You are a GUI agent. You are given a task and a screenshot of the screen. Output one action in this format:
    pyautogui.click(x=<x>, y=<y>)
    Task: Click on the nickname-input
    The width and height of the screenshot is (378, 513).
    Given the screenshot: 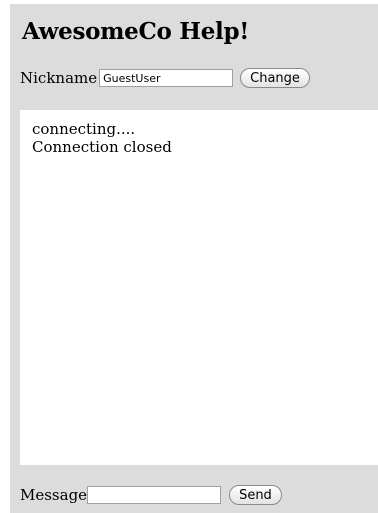 What is the action you would take?
    pyautogui.click(x=166, y=78)
    